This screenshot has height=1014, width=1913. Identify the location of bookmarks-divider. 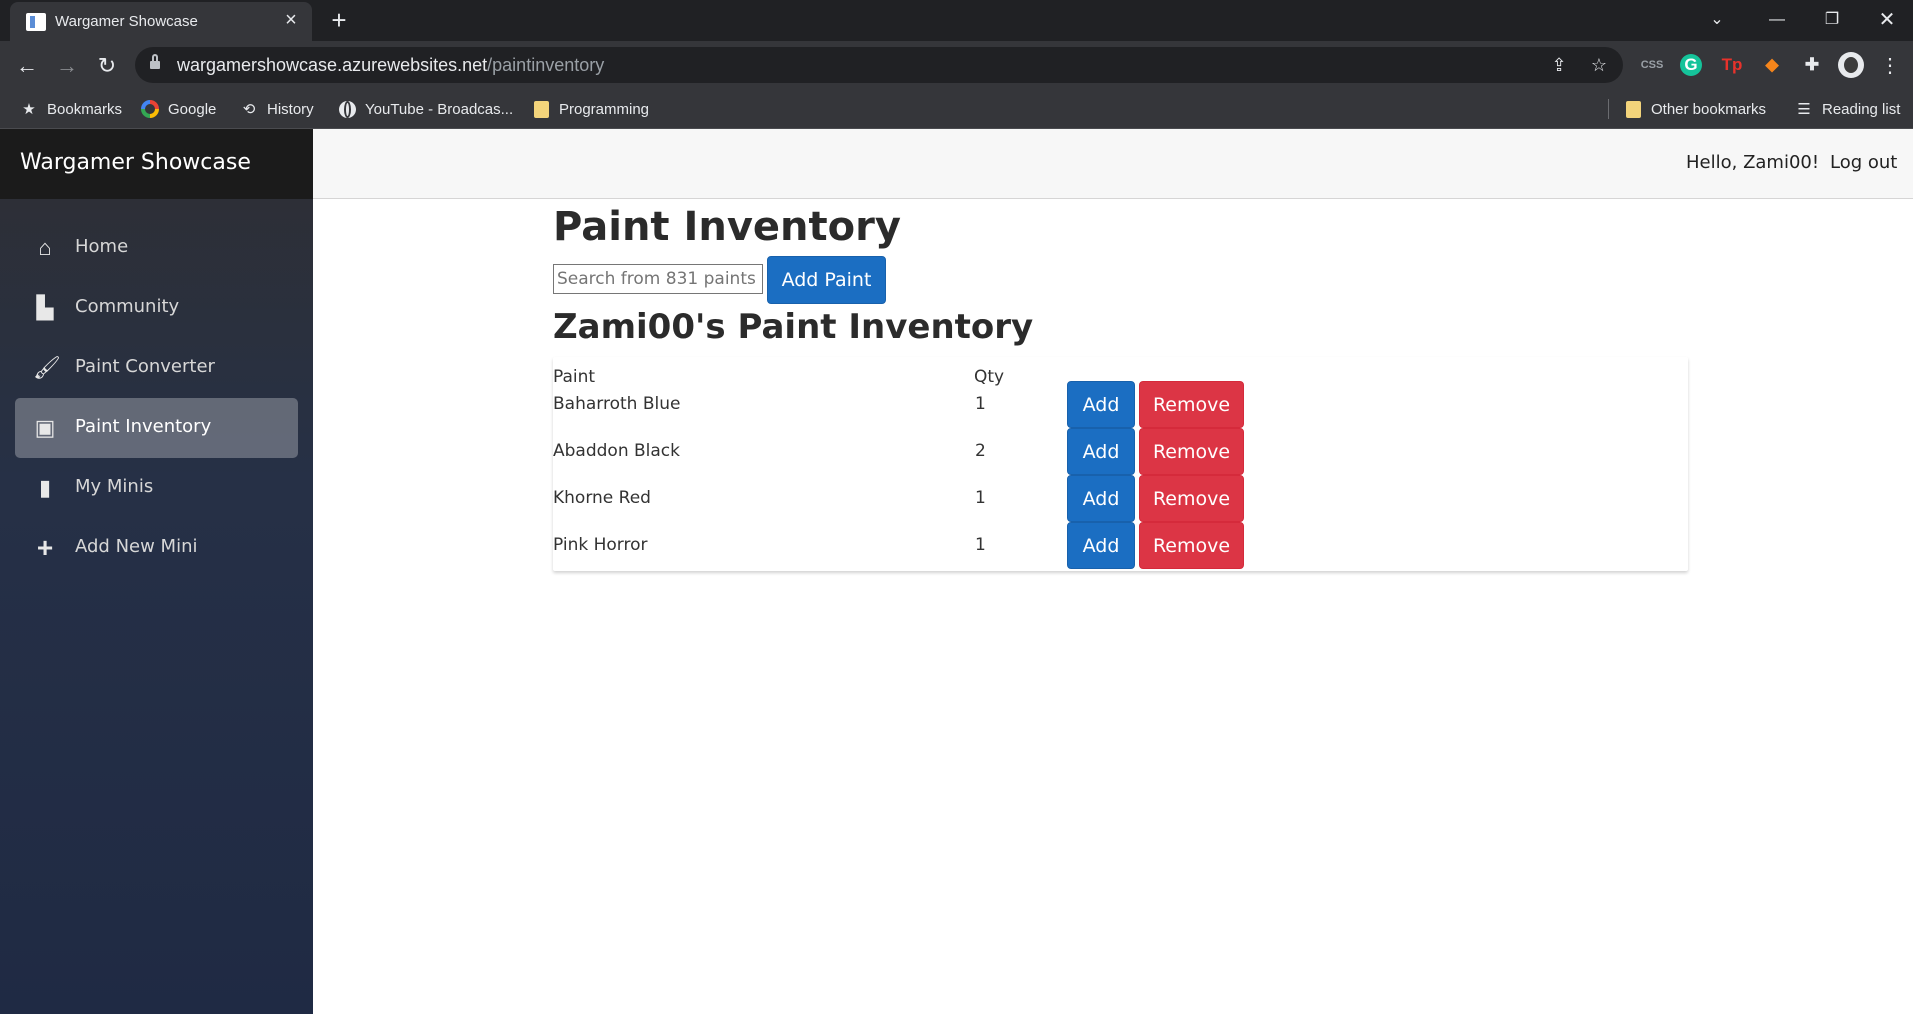
(1608, 109).